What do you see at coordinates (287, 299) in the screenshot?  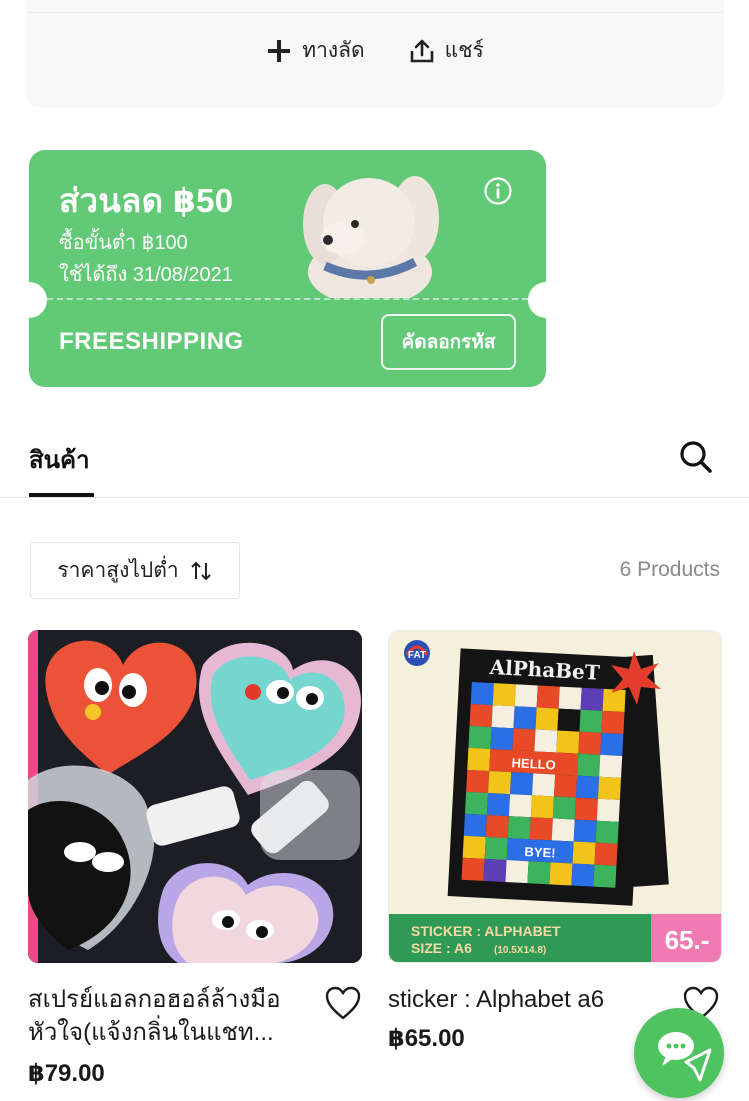 I see `coupon-divider` at bounding box center [287, 299].